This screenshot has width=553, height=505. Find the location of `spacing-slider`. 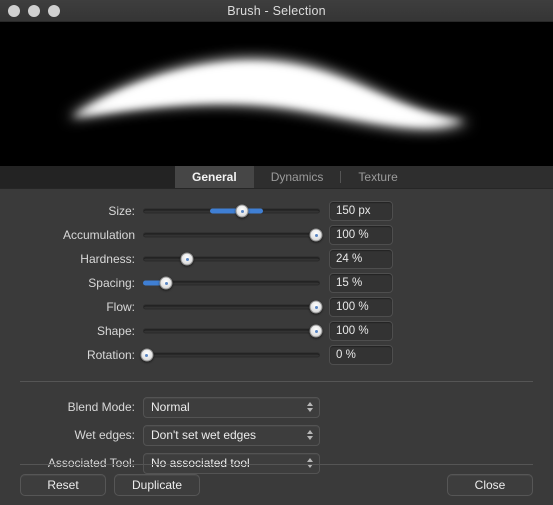

spacing-slider is located at coordinates (231, 283).